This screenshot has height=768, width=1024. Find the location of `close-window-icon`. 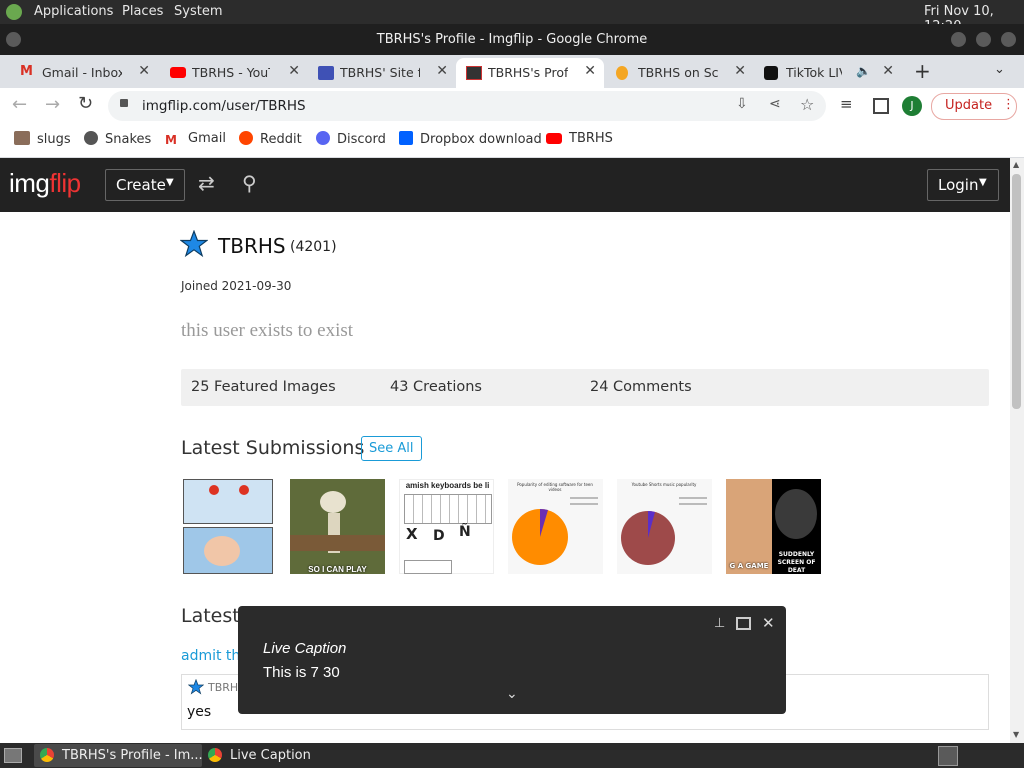

close-window-icon is located at coordinates (1008, 39).